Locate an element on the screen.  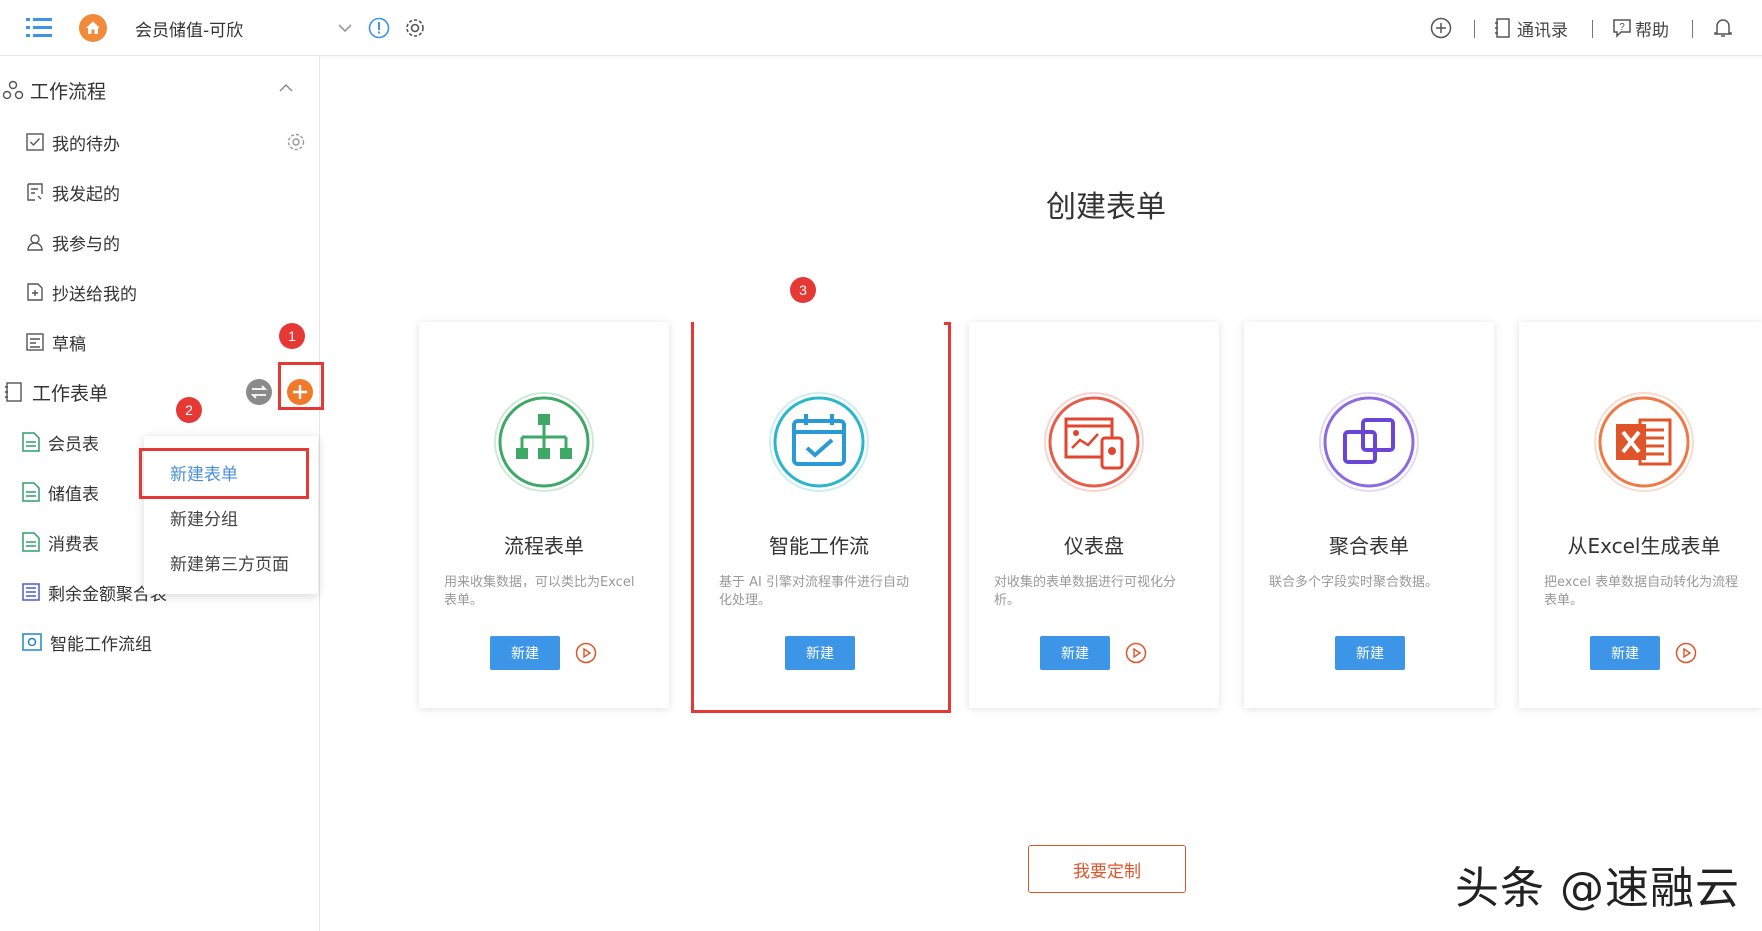
settings-gear-icon is located at coordinates (296, 142).